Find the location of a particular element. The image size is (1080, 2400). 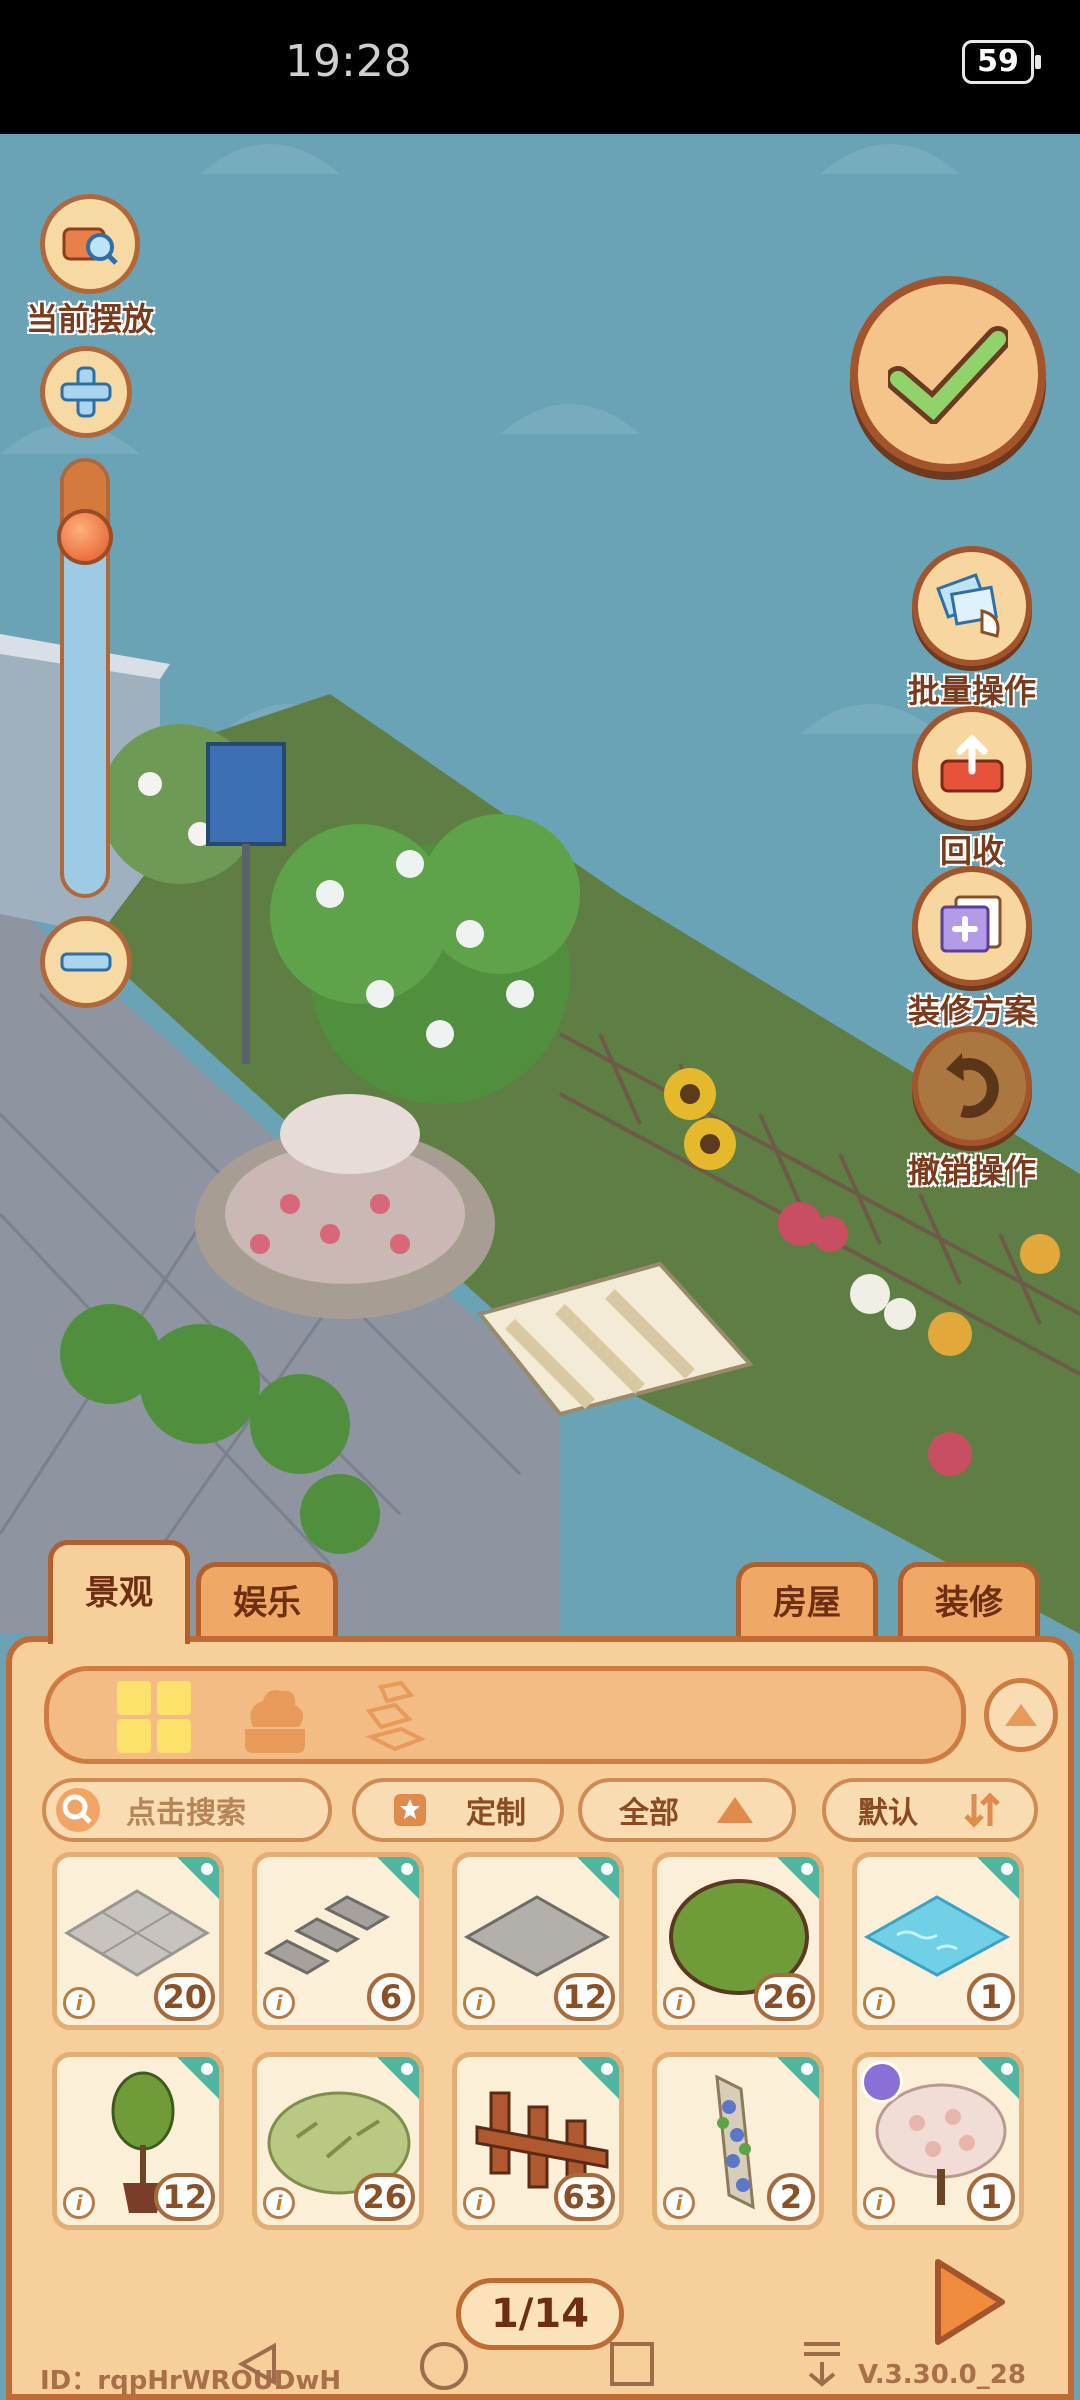

all-filter-label: 全部 is located at coordinates (649, 1813).